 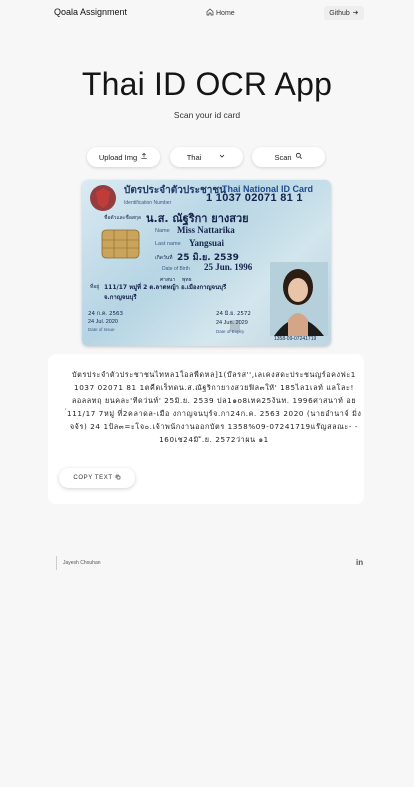 What do you see at coordinates (230, 331) in the screenshot?
I see `card-expiry-label: Date of Expiry` at bounding box center [230, 331].